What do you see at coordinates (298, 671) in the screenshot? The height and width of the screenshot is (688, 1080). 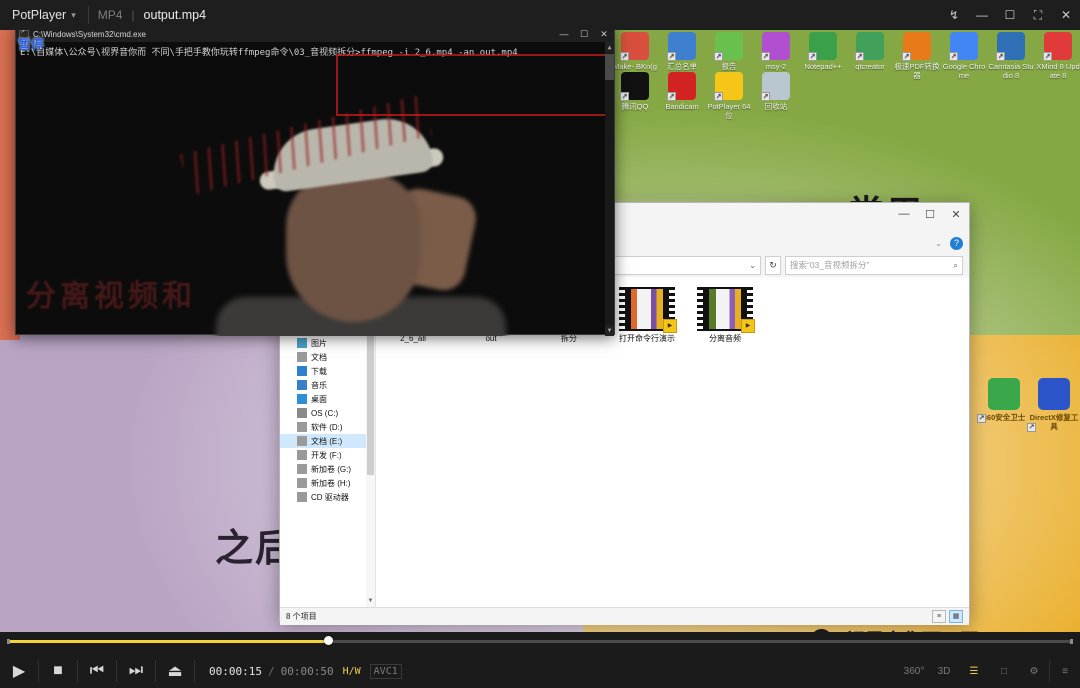 I see `time-display: 00:00:15 / 00:00:50 H/W AVC1` at bounding box center [298, 671].